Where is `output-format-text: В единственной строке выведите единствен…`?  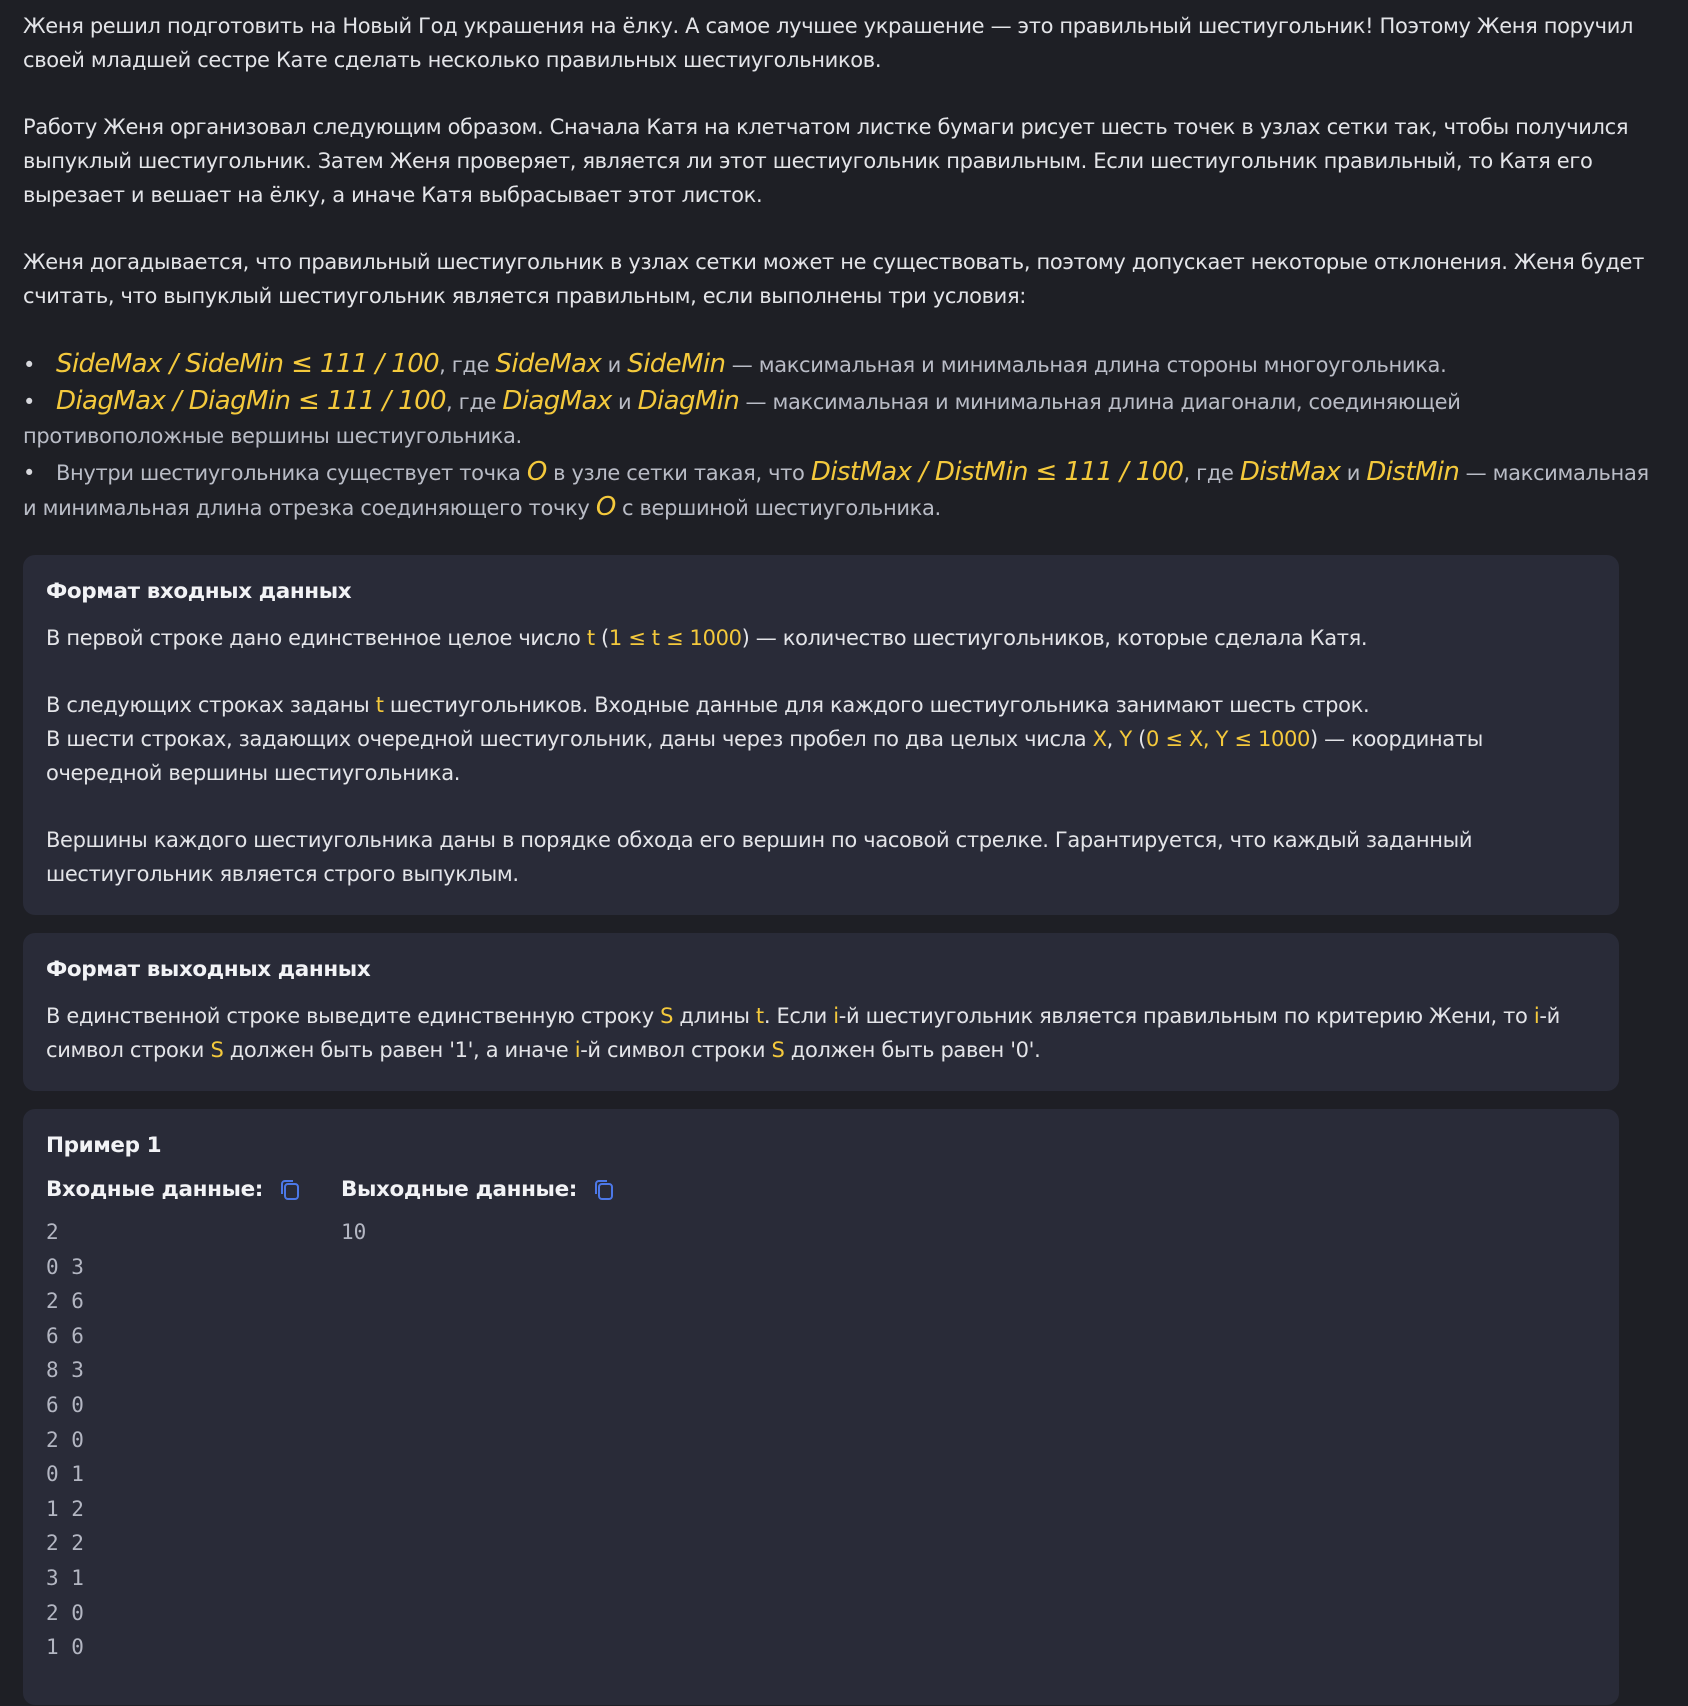
output-format-text: В единственной строке выведите единствен… is located at coordinates (803, 1033).